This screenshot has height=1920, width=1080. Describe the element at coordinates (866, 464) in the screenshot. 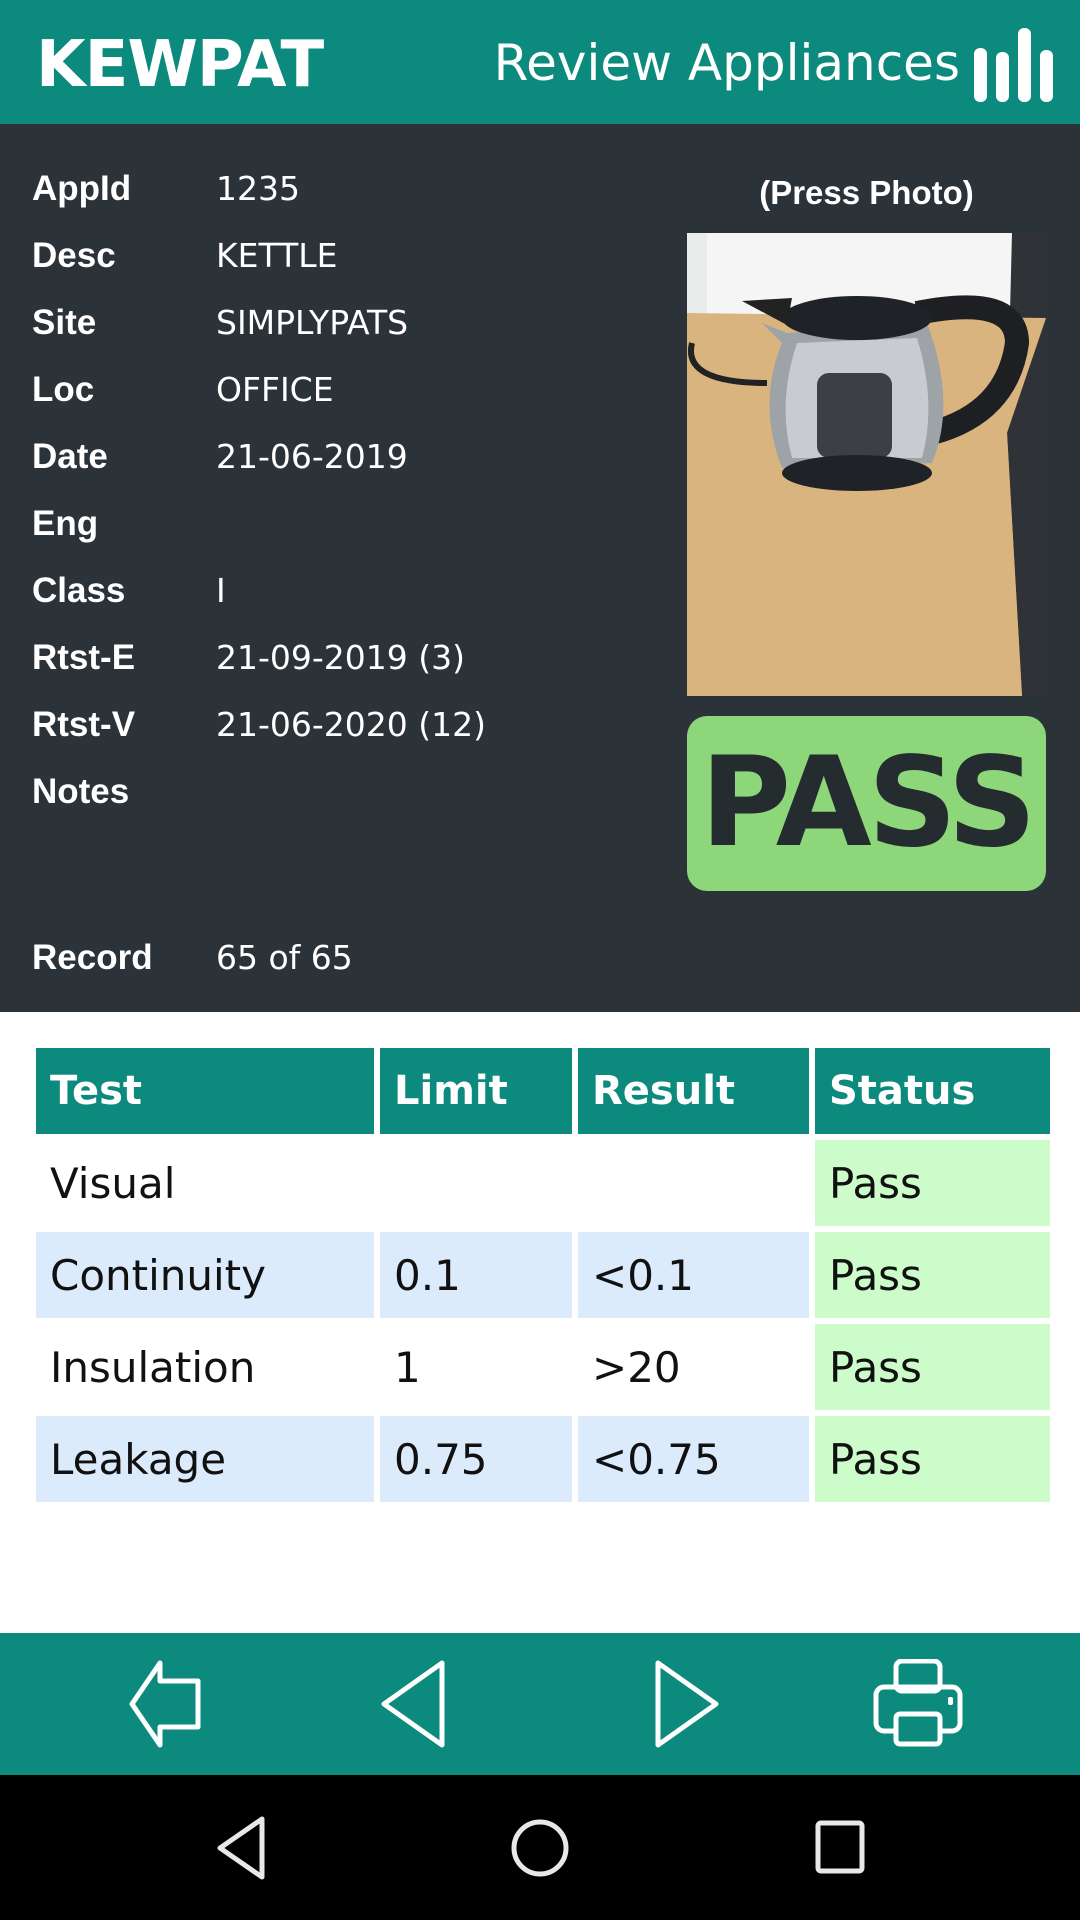

I see `appliance-photo` at that location.